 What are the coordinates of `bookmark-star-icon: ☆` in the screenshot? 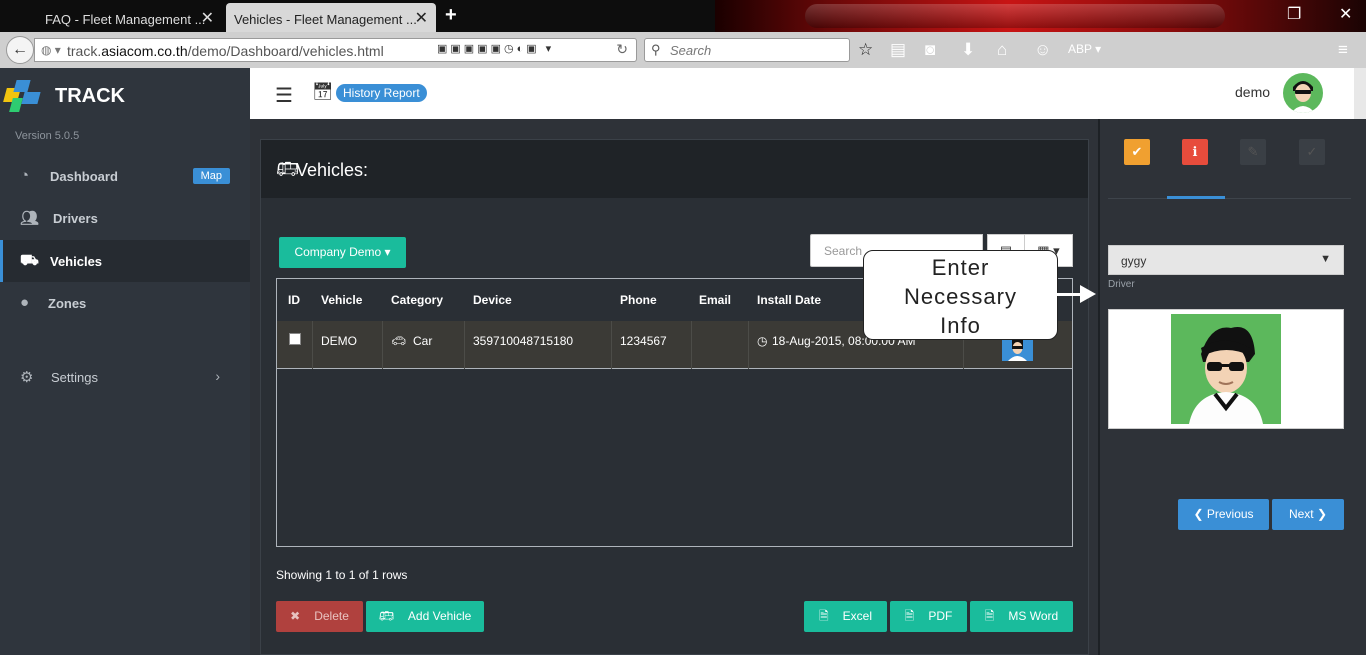 It's located at (865, 50).